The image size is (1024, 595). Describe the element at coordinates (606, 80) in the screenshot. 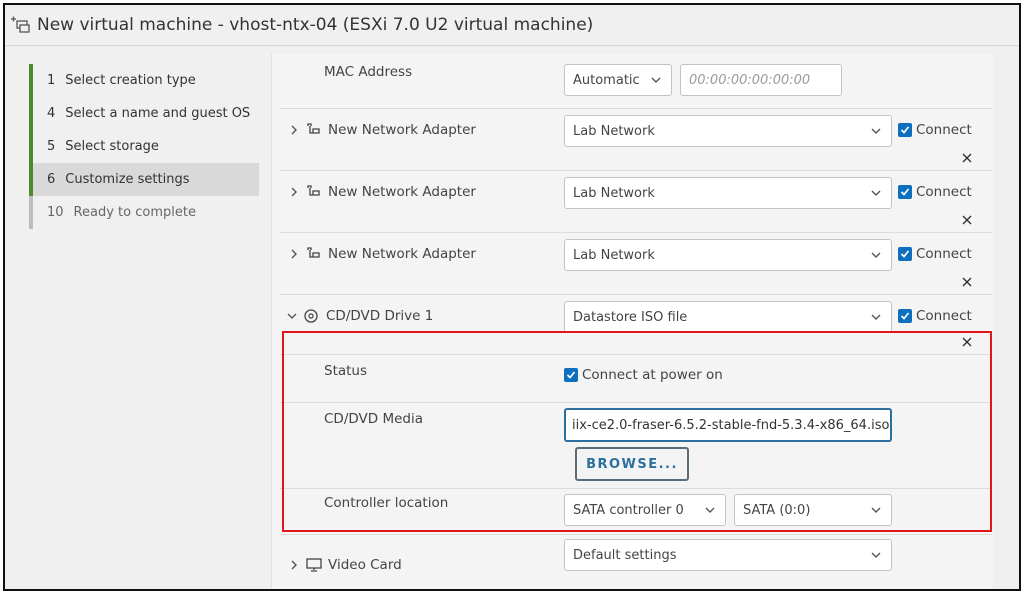

I see `mac-mode-value: Automatic` at that location.